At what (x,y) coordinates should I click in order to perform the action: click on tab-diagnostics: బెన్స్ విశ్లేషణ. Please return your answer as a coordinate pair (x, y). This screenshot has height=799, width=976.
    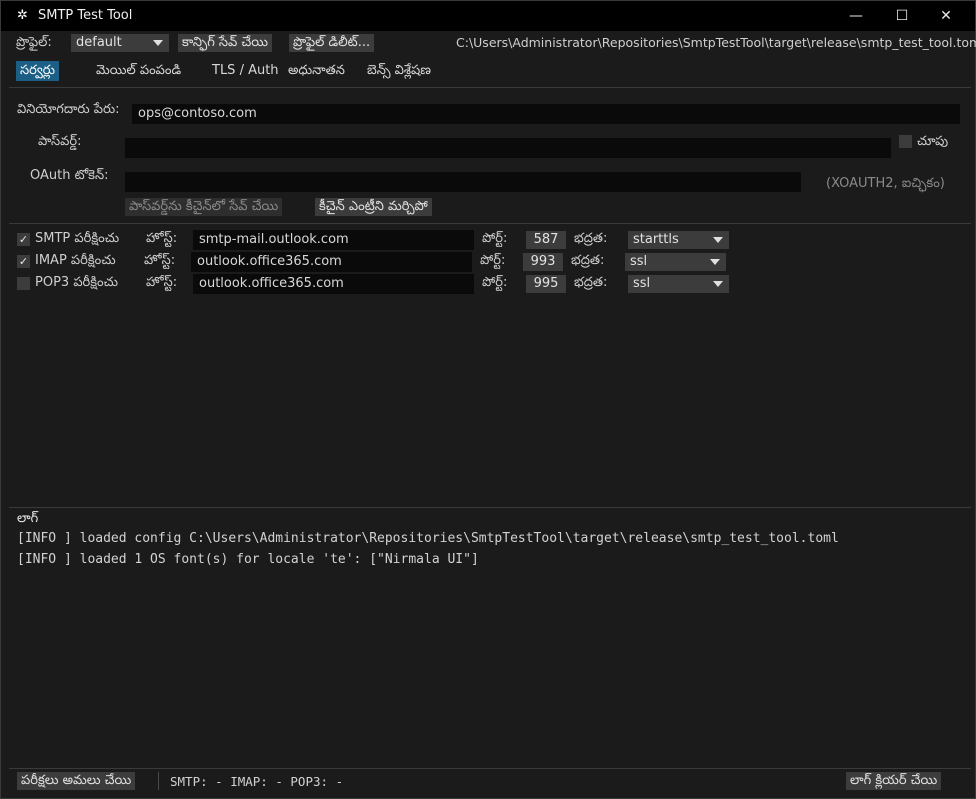
    Looking at the image, I should click on (399, 71).